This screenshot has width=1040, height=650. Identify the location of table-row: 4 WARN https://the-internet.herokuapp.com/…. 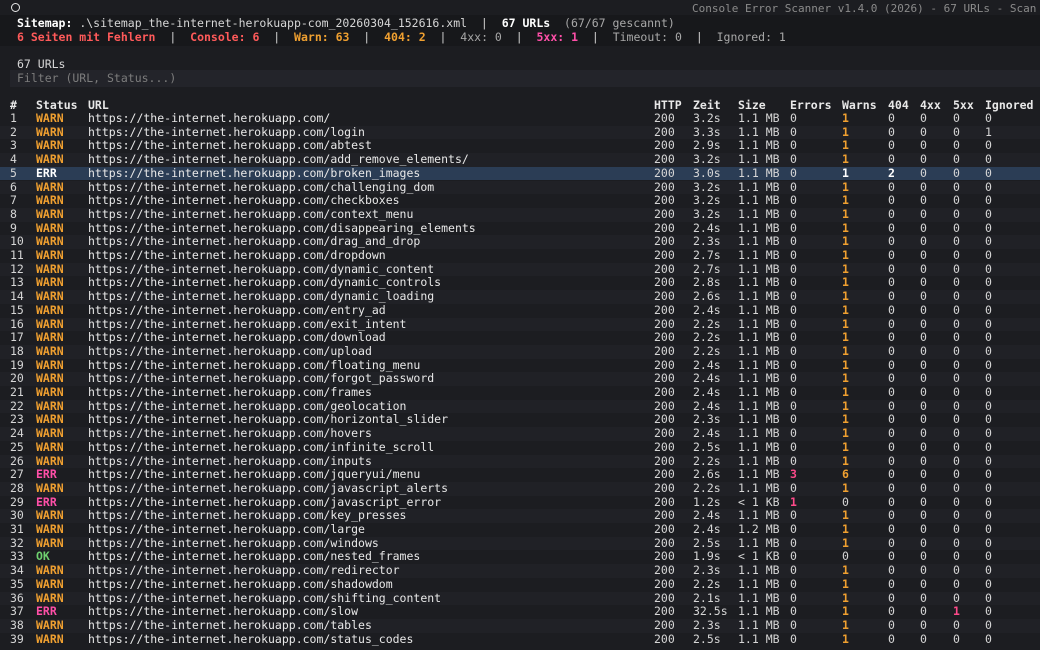
(520, 159).